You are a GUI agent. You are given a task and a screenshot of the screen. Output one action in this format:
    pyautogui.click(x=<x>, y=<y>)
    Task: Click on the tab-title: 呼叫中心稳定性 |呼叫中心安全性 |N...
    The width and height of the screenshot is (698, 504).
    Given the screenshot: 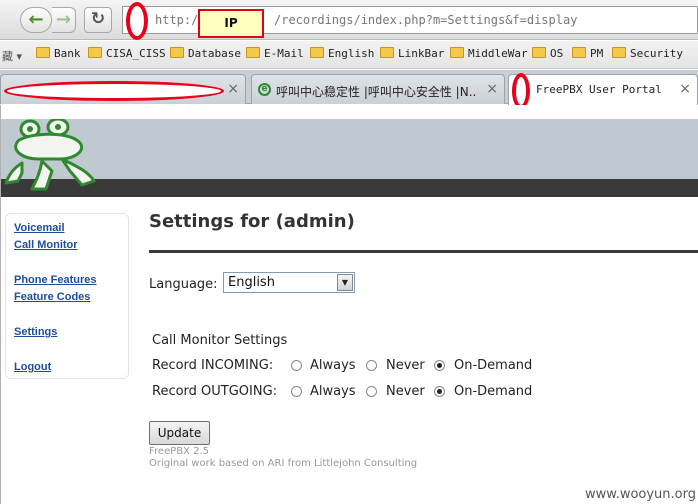 What is the action you would take?
    pyautogui.click(x=376, y=92)
    